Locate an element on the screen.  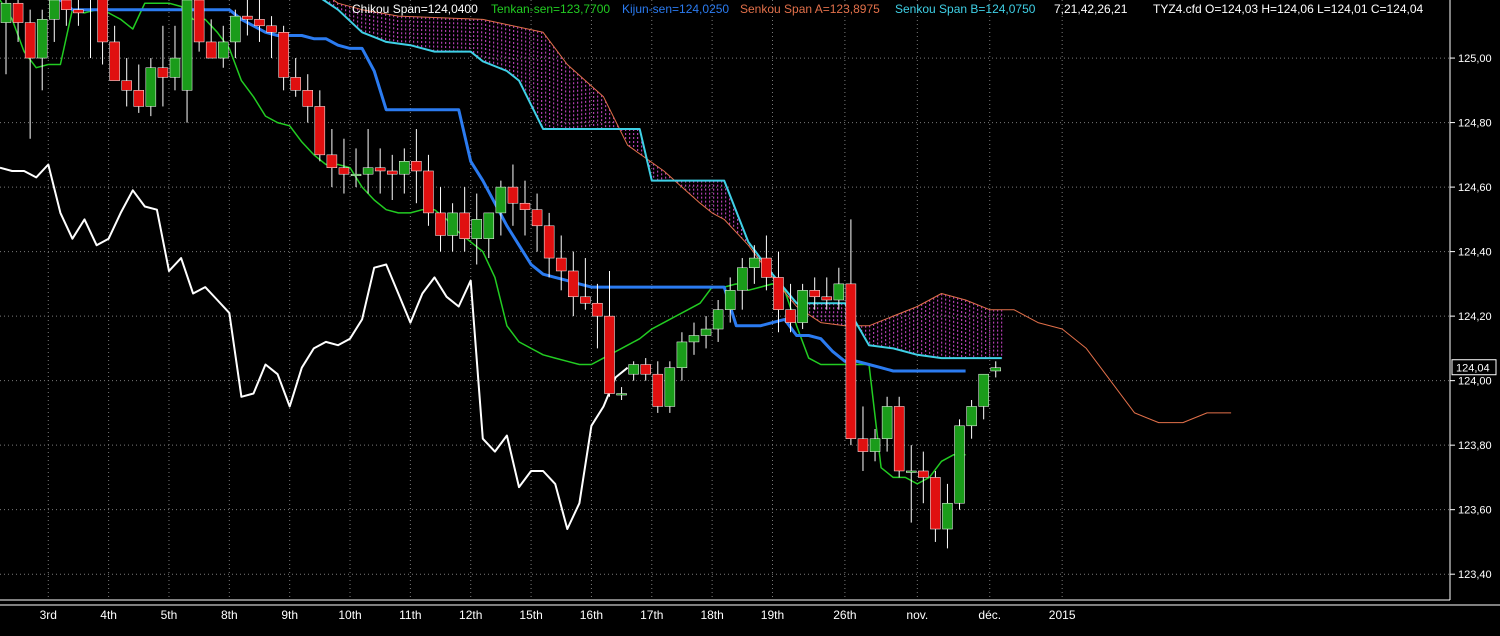
y-tick-label: 123,60 is located at coordinates (1475, 511).